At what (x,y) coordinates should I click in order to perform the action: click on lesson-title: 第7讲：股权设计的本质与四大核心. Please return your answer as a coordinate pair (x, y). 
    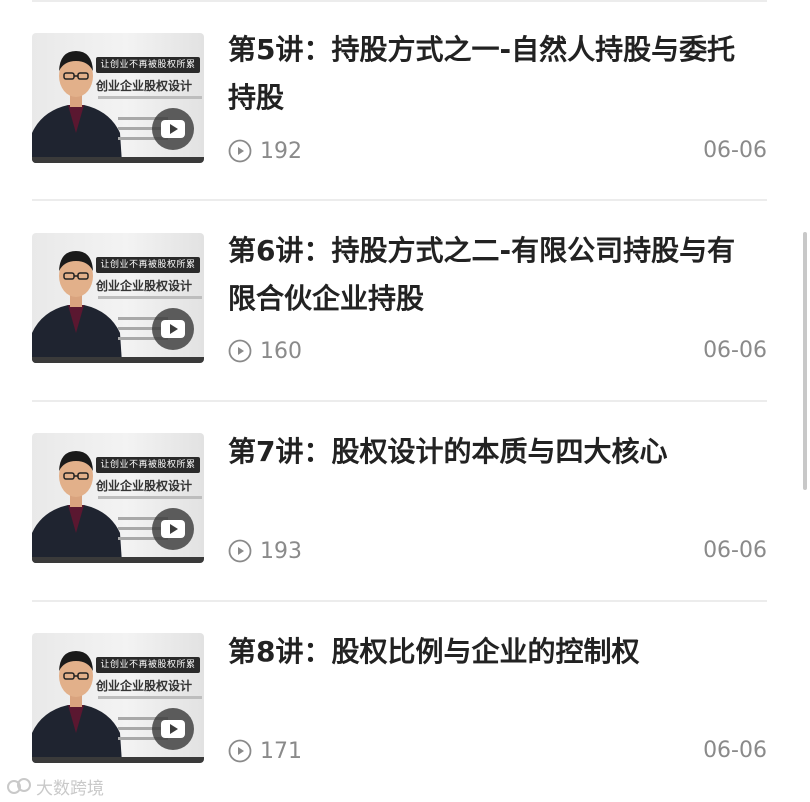
    Looking at the image, I should click on (493, 452).